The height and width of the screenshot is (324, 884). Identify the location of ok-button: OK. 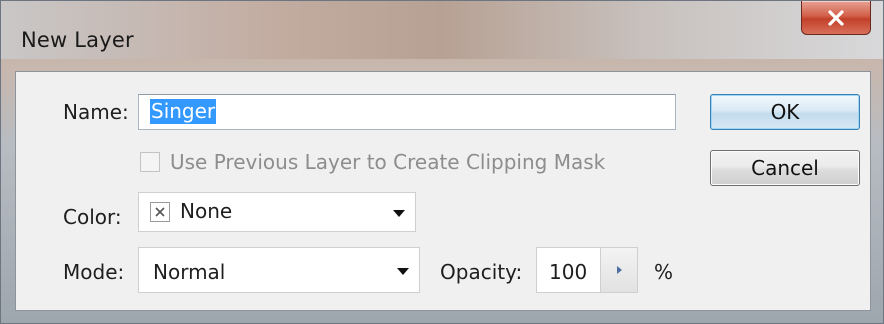
(785, 112).